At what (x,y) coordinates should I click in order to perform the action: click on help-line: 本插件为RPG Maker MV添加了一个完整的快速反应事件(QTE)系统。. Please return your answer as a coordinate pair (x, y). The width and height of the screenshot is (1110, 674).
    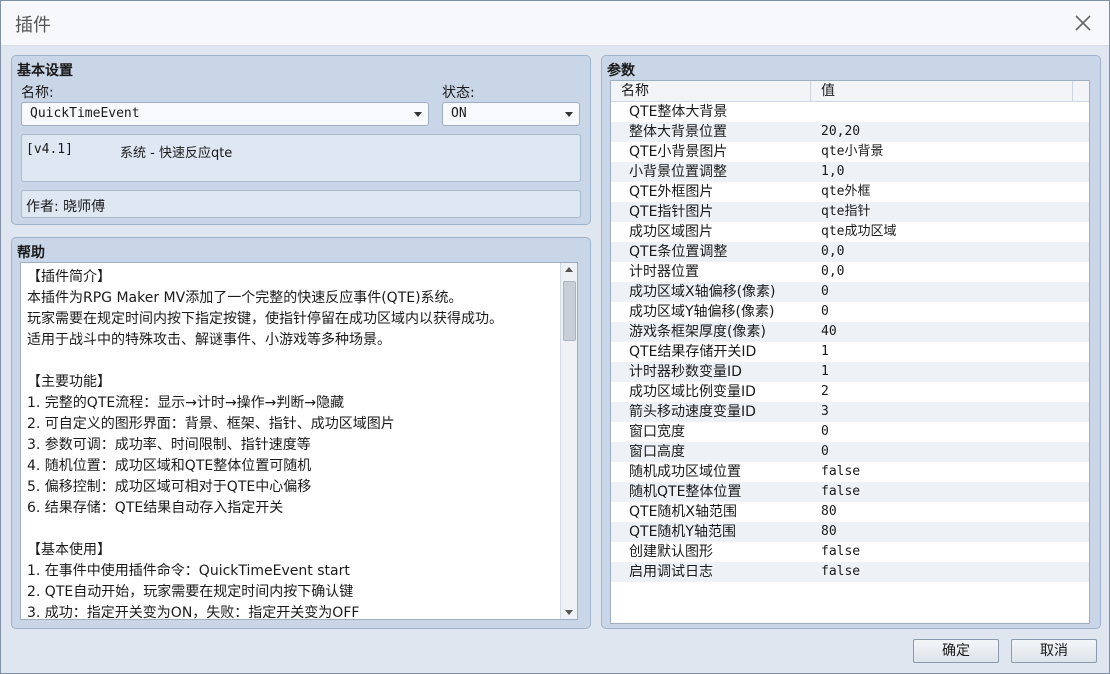
    Looking at the image, I should click on (245, 298).